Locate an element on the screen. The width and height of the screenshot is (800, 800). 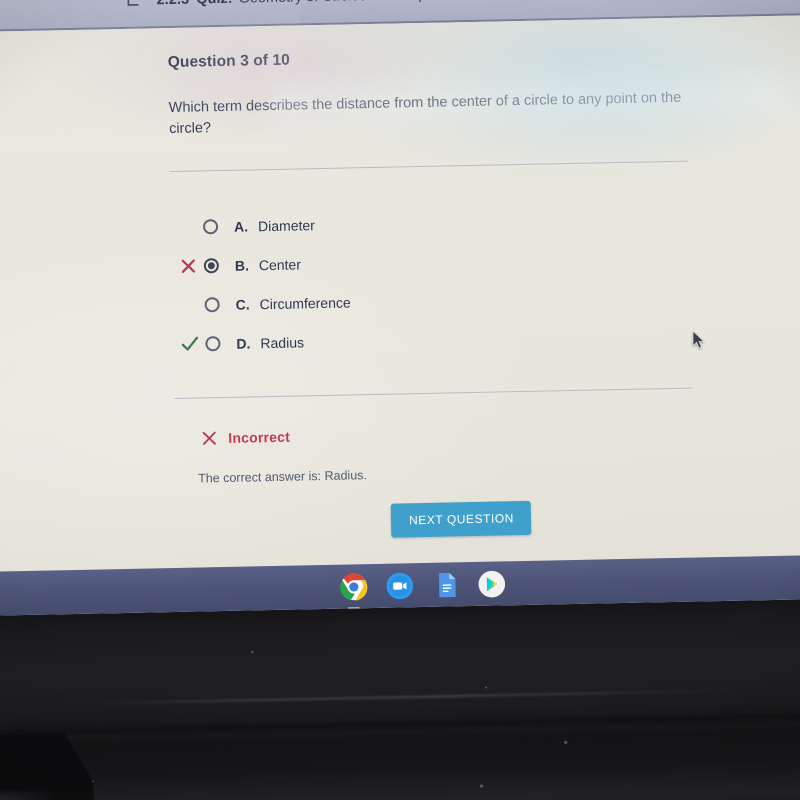
chrome-icon-glyph is located at coordinates (353, 587).